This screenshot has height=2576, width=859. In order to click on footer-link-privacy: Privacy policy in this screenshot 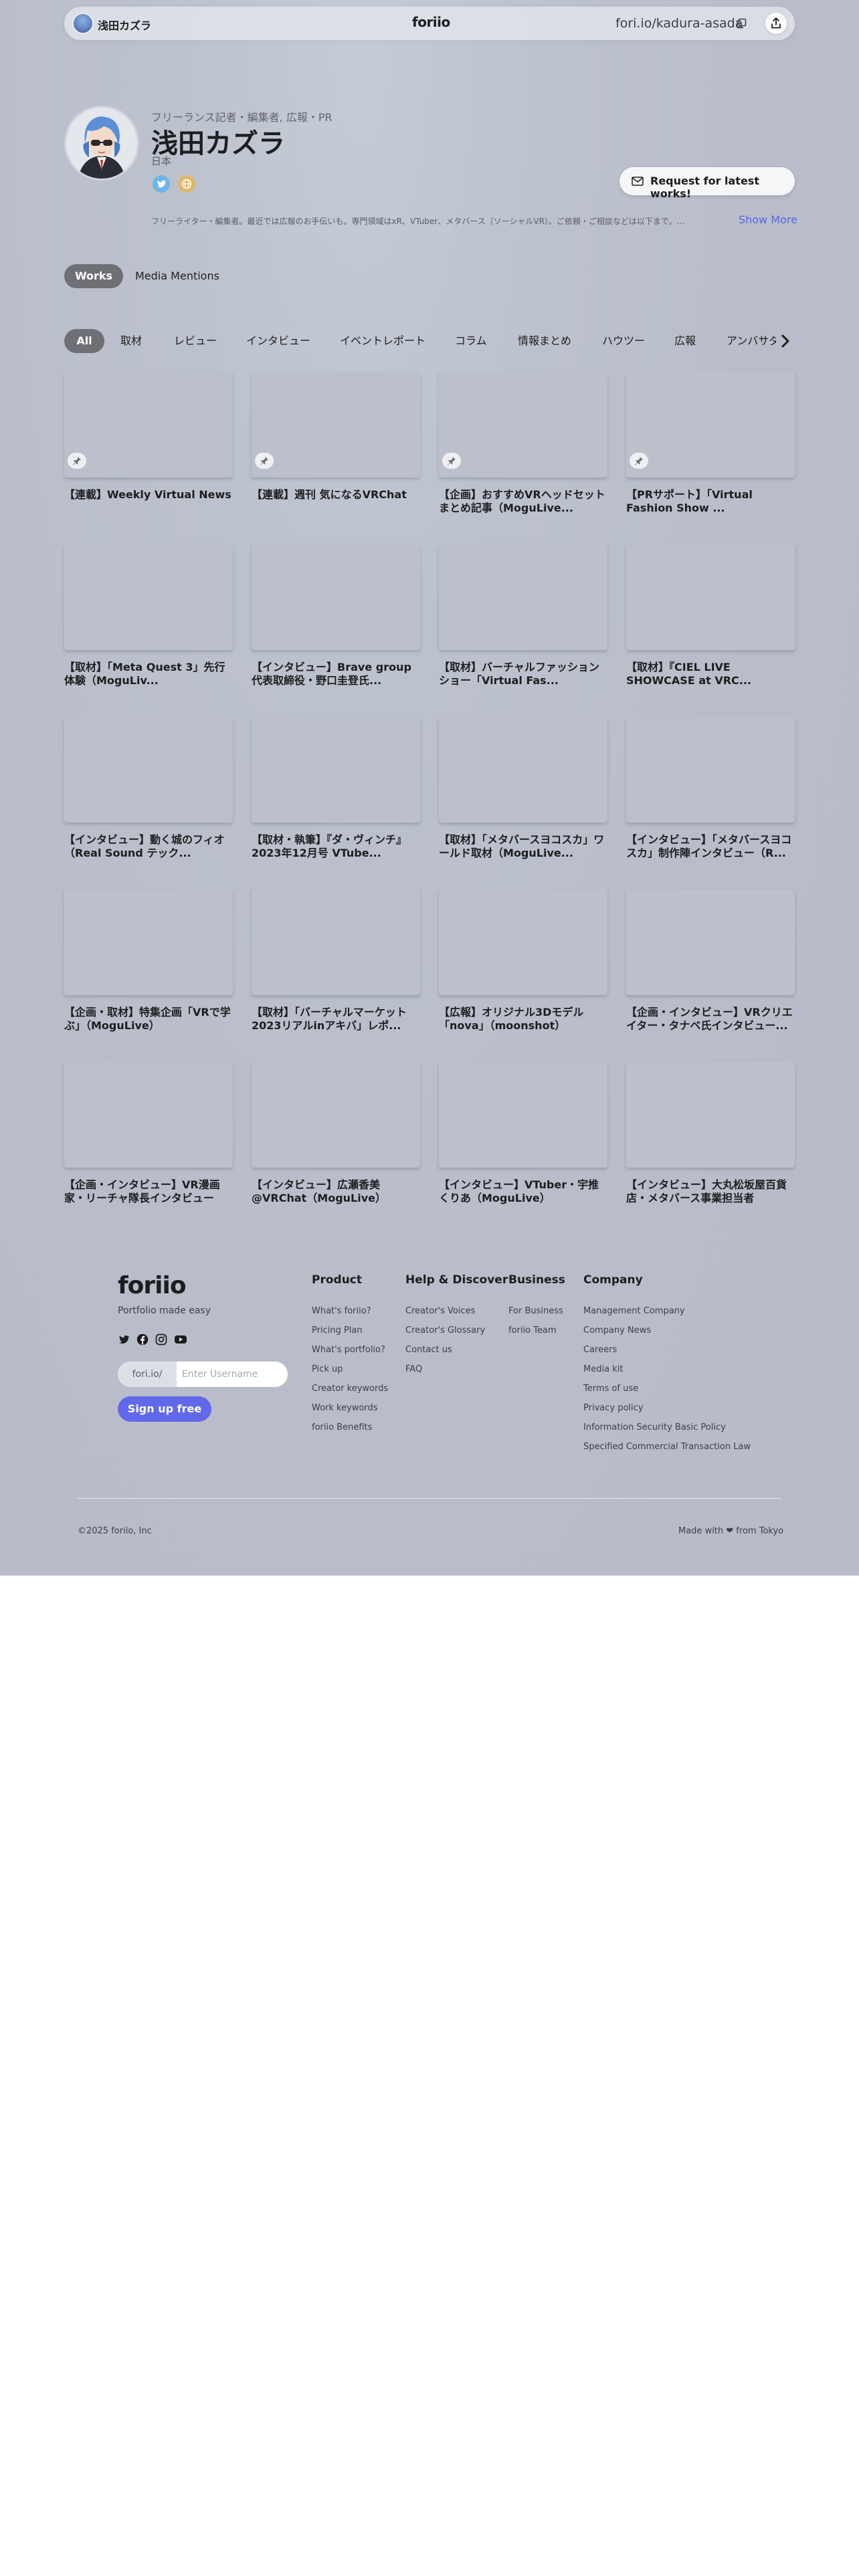, I will do `click(667, 1412)`.